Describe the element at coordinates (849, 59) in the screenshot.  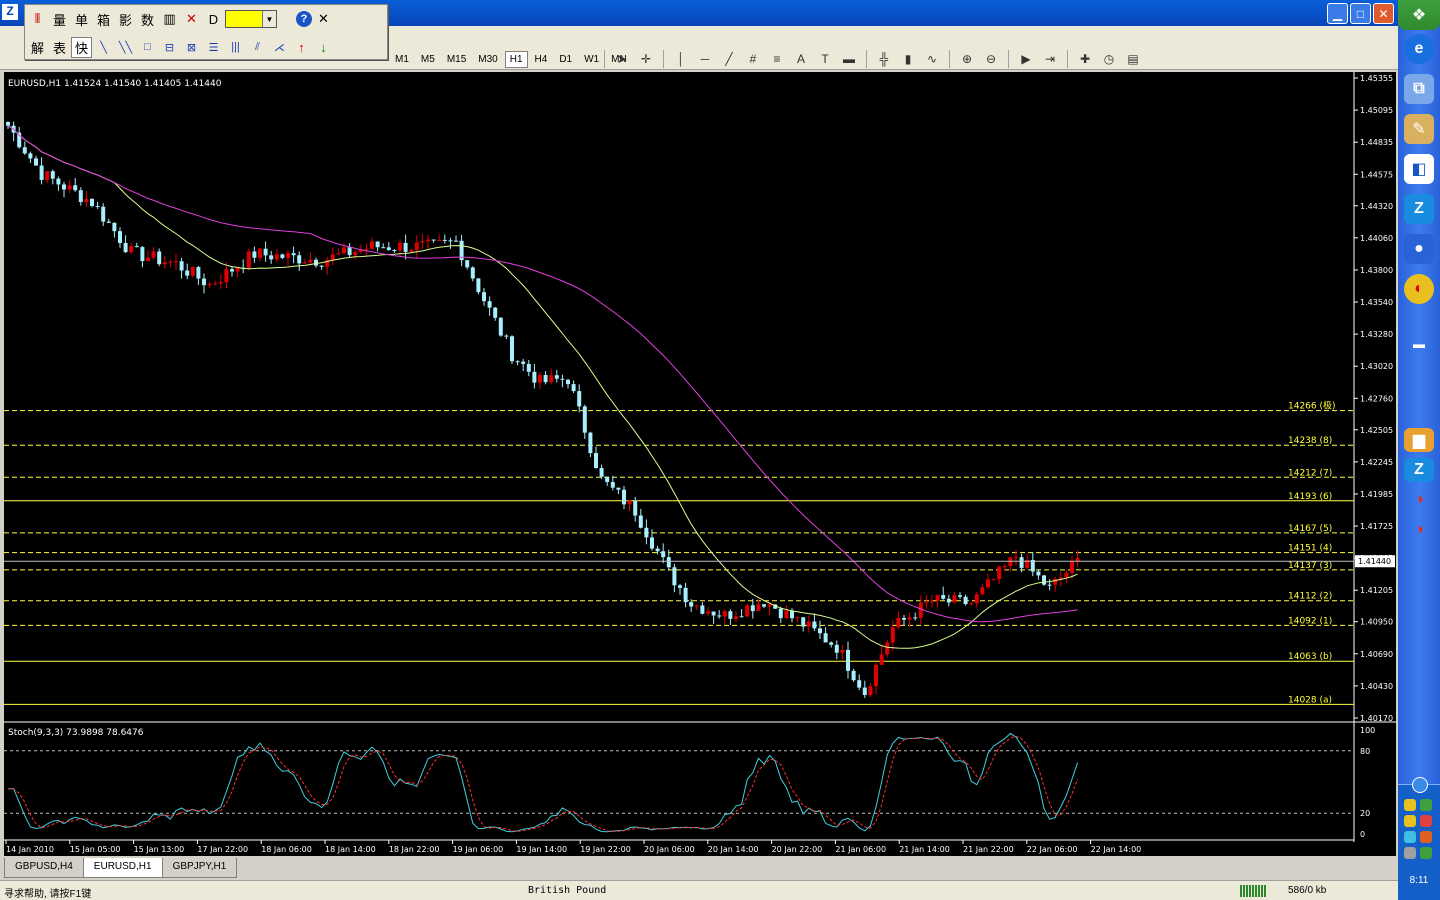
I see `arrow-label-icon: ▬` at that location.